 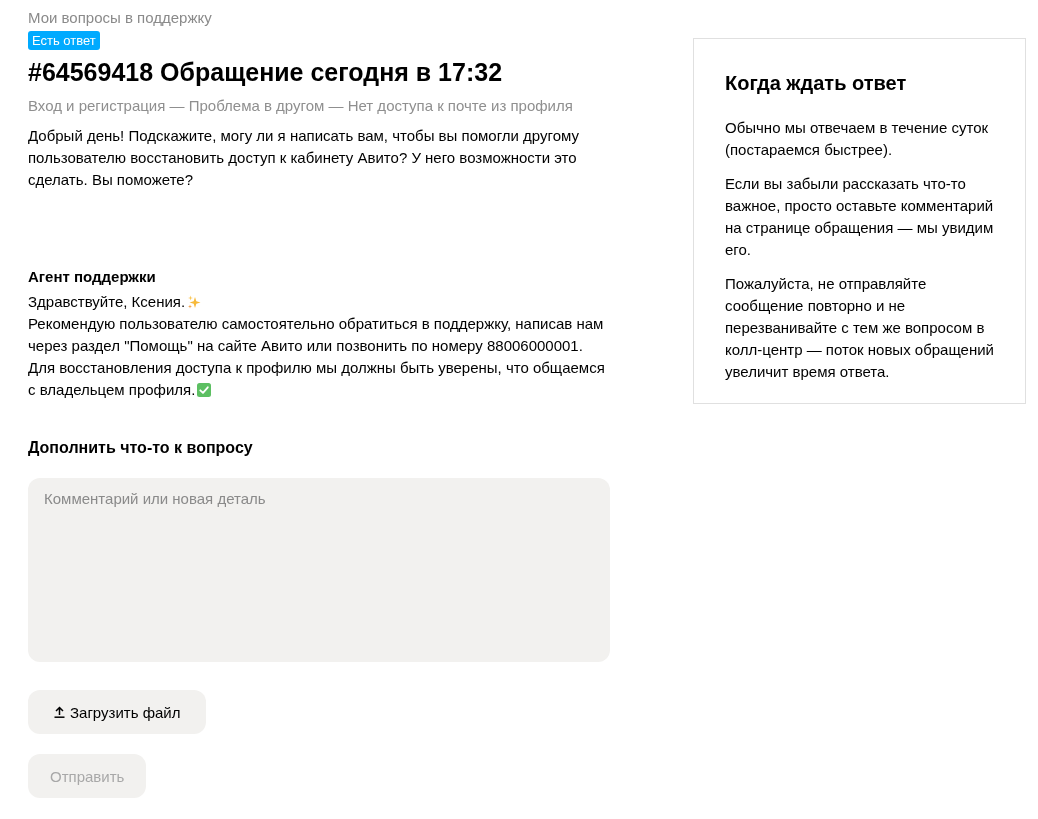 I want to click on question-text: Добрый день! Подскажите, могу ли я написать вам, чтобы вы помогли другому пользователю восстановить доступ к кабинету Авито? У него возможности это сделать. Вы поможете?, so click(x=304, y=158).